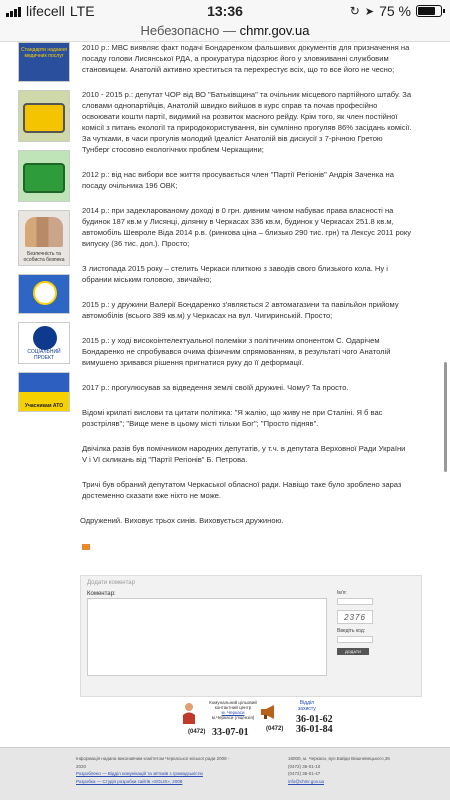 The width and height of the screenshot is (450, 800). What do you see at coordinates (355, 601) in the screenshot?
I see `name-input` at bounding box center [355, 601].